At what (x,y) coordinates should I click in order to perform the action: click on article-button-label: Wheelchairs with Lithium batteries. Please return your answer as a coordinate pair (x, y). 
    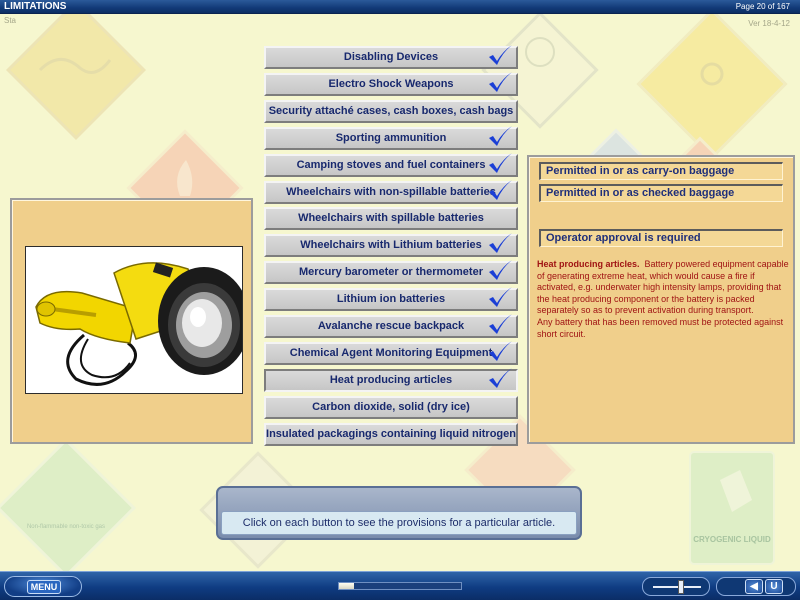
    Looking at the image, I should click on (391, 245).